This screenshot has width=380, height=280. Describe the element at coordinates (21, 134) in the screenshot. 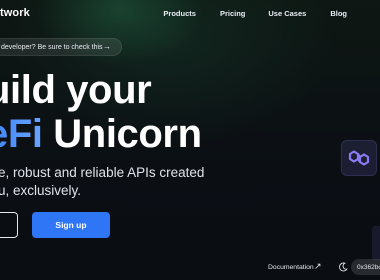

I see `hero-title-accent: eFi` at that location.